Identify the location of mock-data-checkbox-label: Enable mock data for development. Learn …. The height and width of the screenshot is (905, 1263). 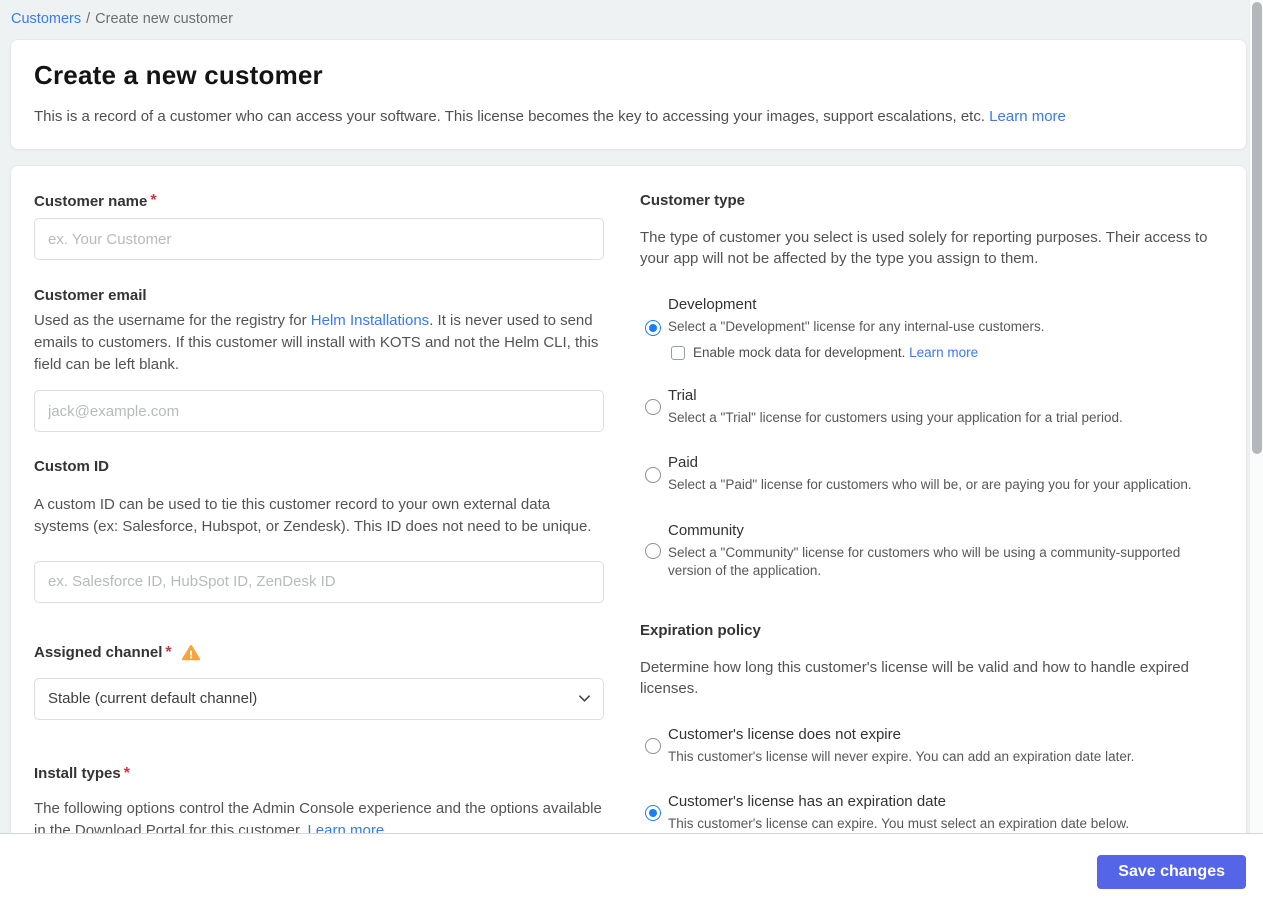
(835, 352).